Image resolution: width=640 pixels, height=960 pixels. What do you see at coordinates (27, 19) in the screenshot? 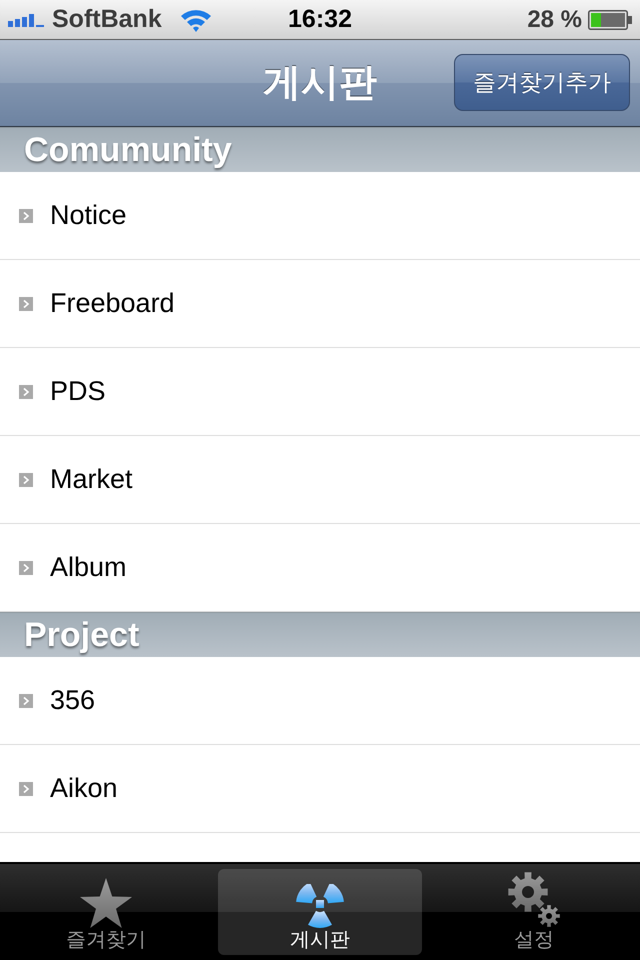
I see `signal-icon` at bounding box center [27, 19].